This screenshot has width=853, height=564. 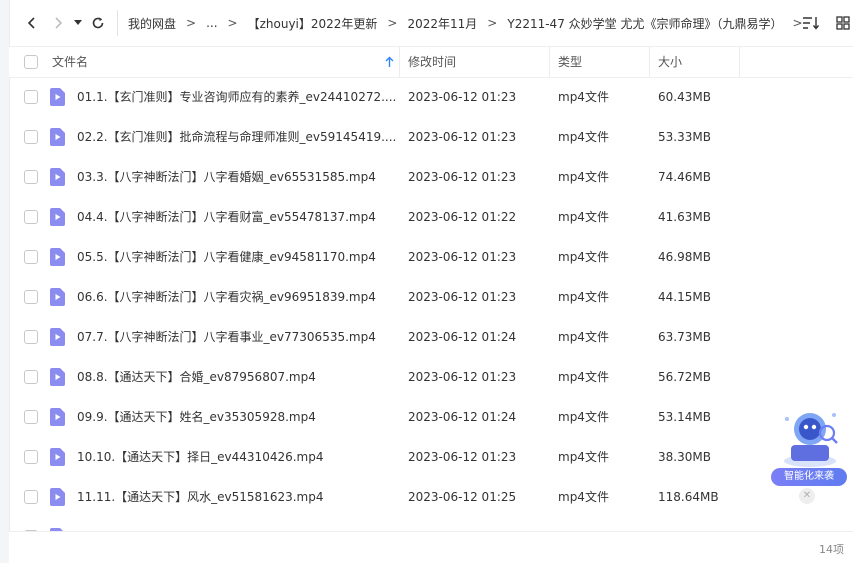 What do you see at coordinates (239, 177) in the screenshot?
I see `file-name: 03.3.【八字神断法门】八字看婚姻_ev65531585.mp4` at bounding box center [239, 177].